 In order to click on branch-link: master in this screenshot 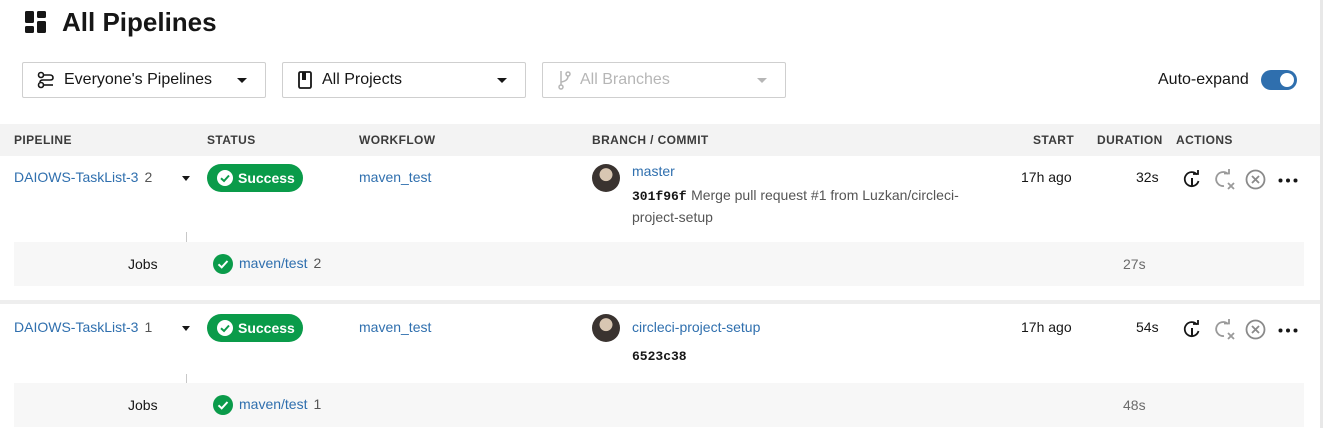, I will do `click(653, 171)`.